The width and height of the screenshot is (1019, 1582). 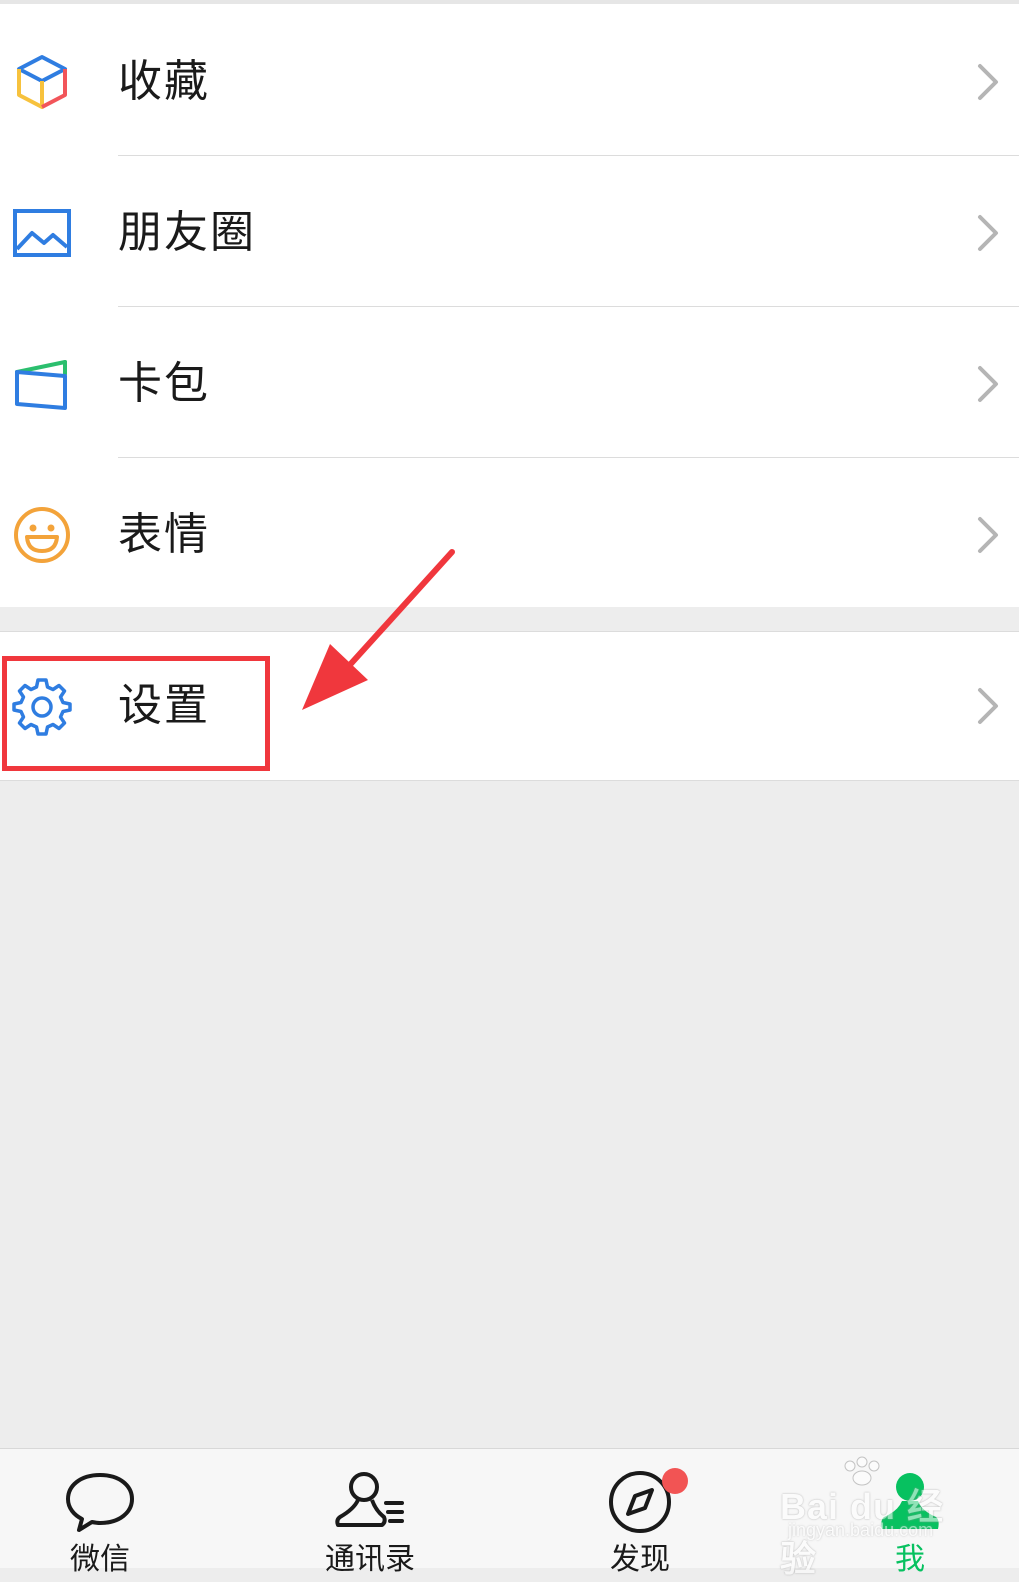 I want to click on bottom-tab-bar: 微信 通讯录 发现 我, so click(x=509, y=1512).